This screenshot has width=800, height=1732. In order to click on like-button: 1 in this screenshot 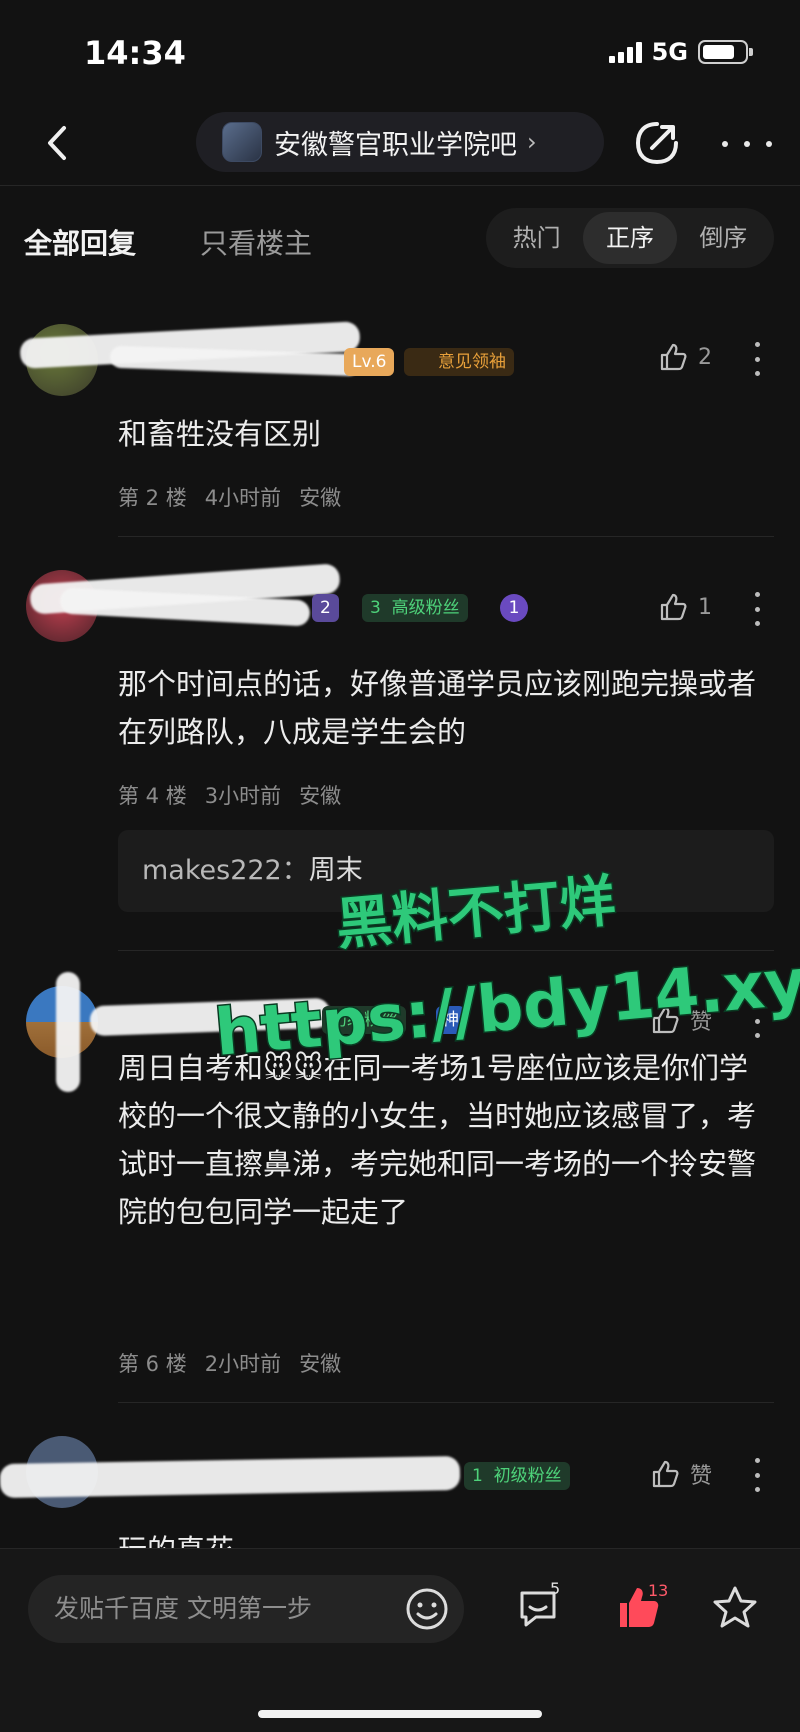, I will do `click(685, 607)`.